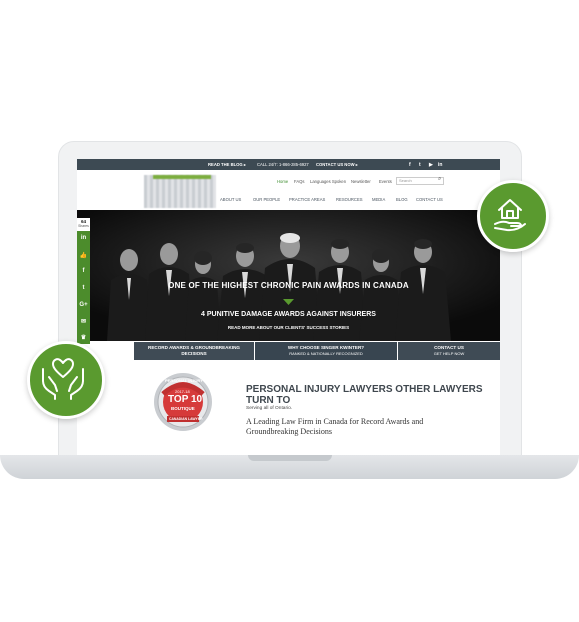 Image resolution: width=579 pixels, height=622 pixels. I want to click on nav-contact-us: CONTACT US, so click(429, 199).